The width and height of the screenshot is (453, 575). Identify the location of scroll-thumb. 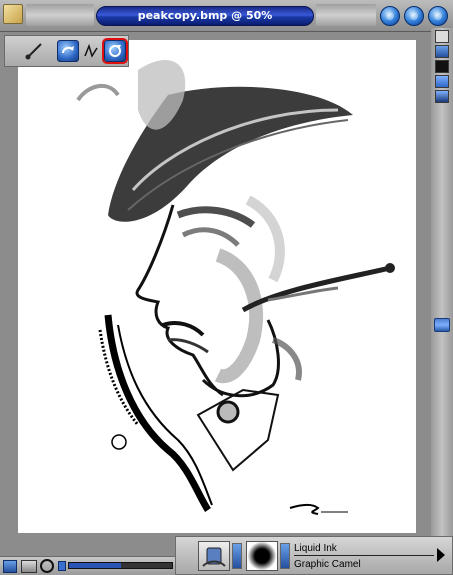
(442, 325).